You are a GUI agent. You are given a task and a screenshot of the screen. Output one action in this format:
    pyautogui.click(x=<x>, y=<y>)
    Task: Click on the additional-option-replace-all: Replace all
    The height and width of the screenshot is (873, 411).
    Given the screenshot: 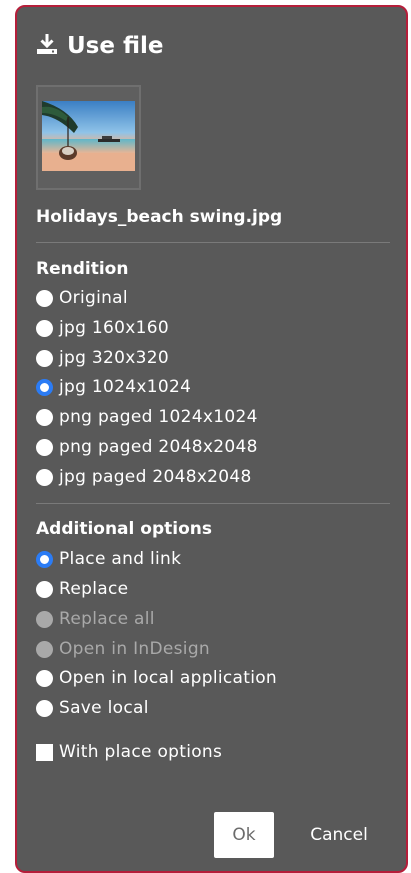 What is the action you would take?
    pyautogui.click(x=95, y=619)
    